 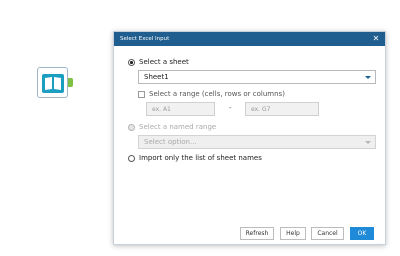 What do you see at coordinates (200, 158) in the screenshot?
I see `radio-import-sheet-names-label: Import only the list of sheet names` at bounding box center [200, 158].